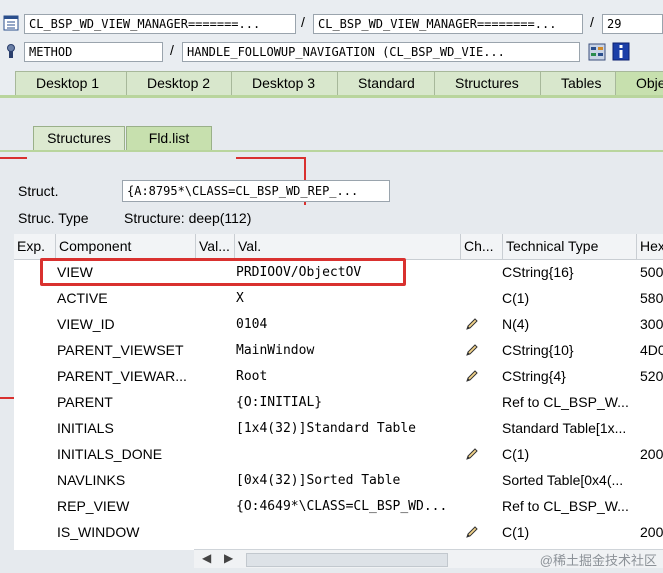 The image size is (663, 573). I want to click on component-cell: INITIALS, so click(85, 428).